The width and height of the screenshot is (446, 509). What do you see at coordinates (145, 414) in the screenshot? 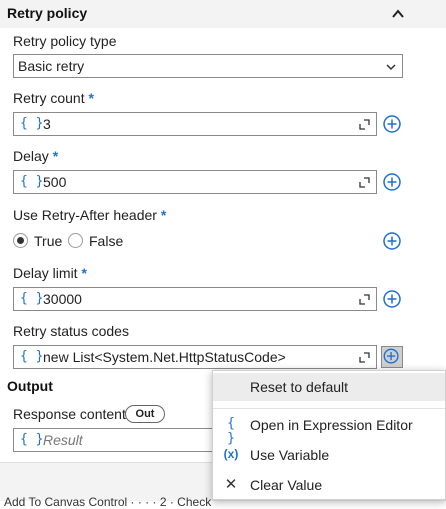
I see `out-badge: Out` at bounding box center [145, 414].